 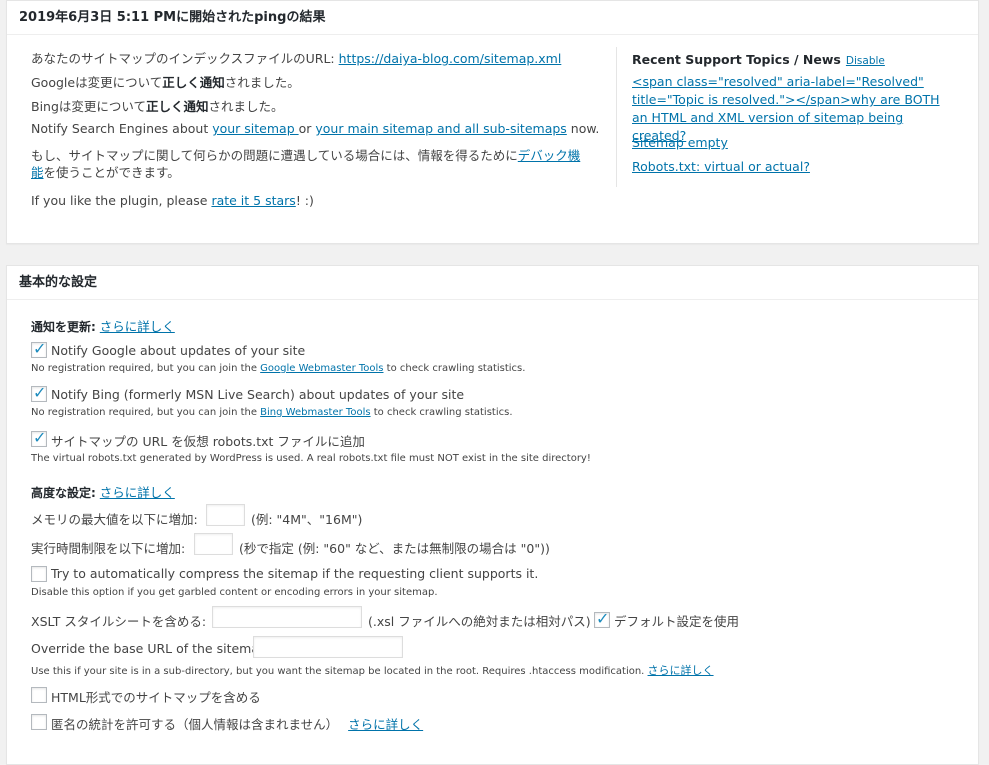 I want to click on notify-google-label: Notify Google about updates of your site, so click(x=178, y=350).